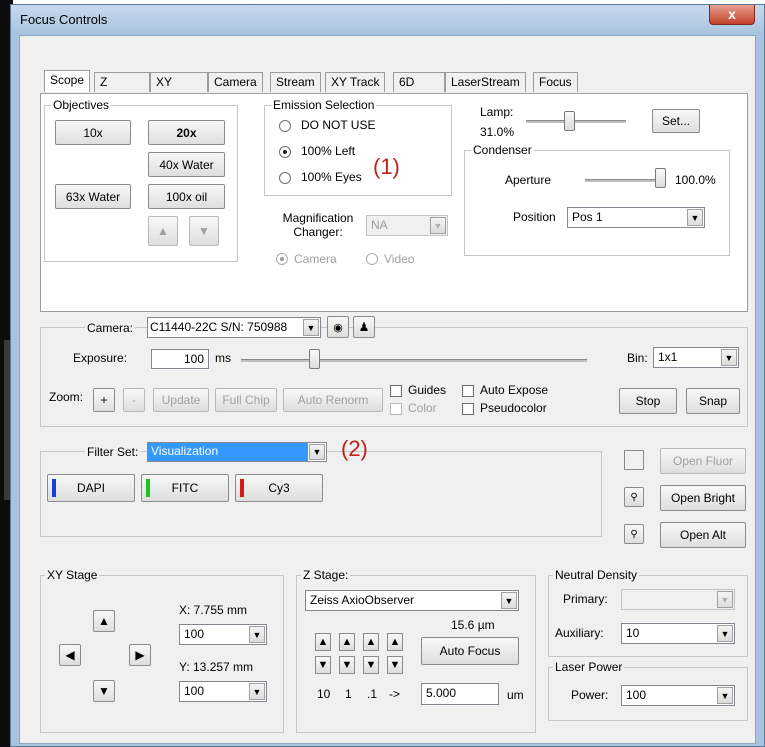 This screenshot has width=765, height=747. Describe the element at coordinates (223, 358) in the screenshot. I see `exposure-unit: ms` at that location.